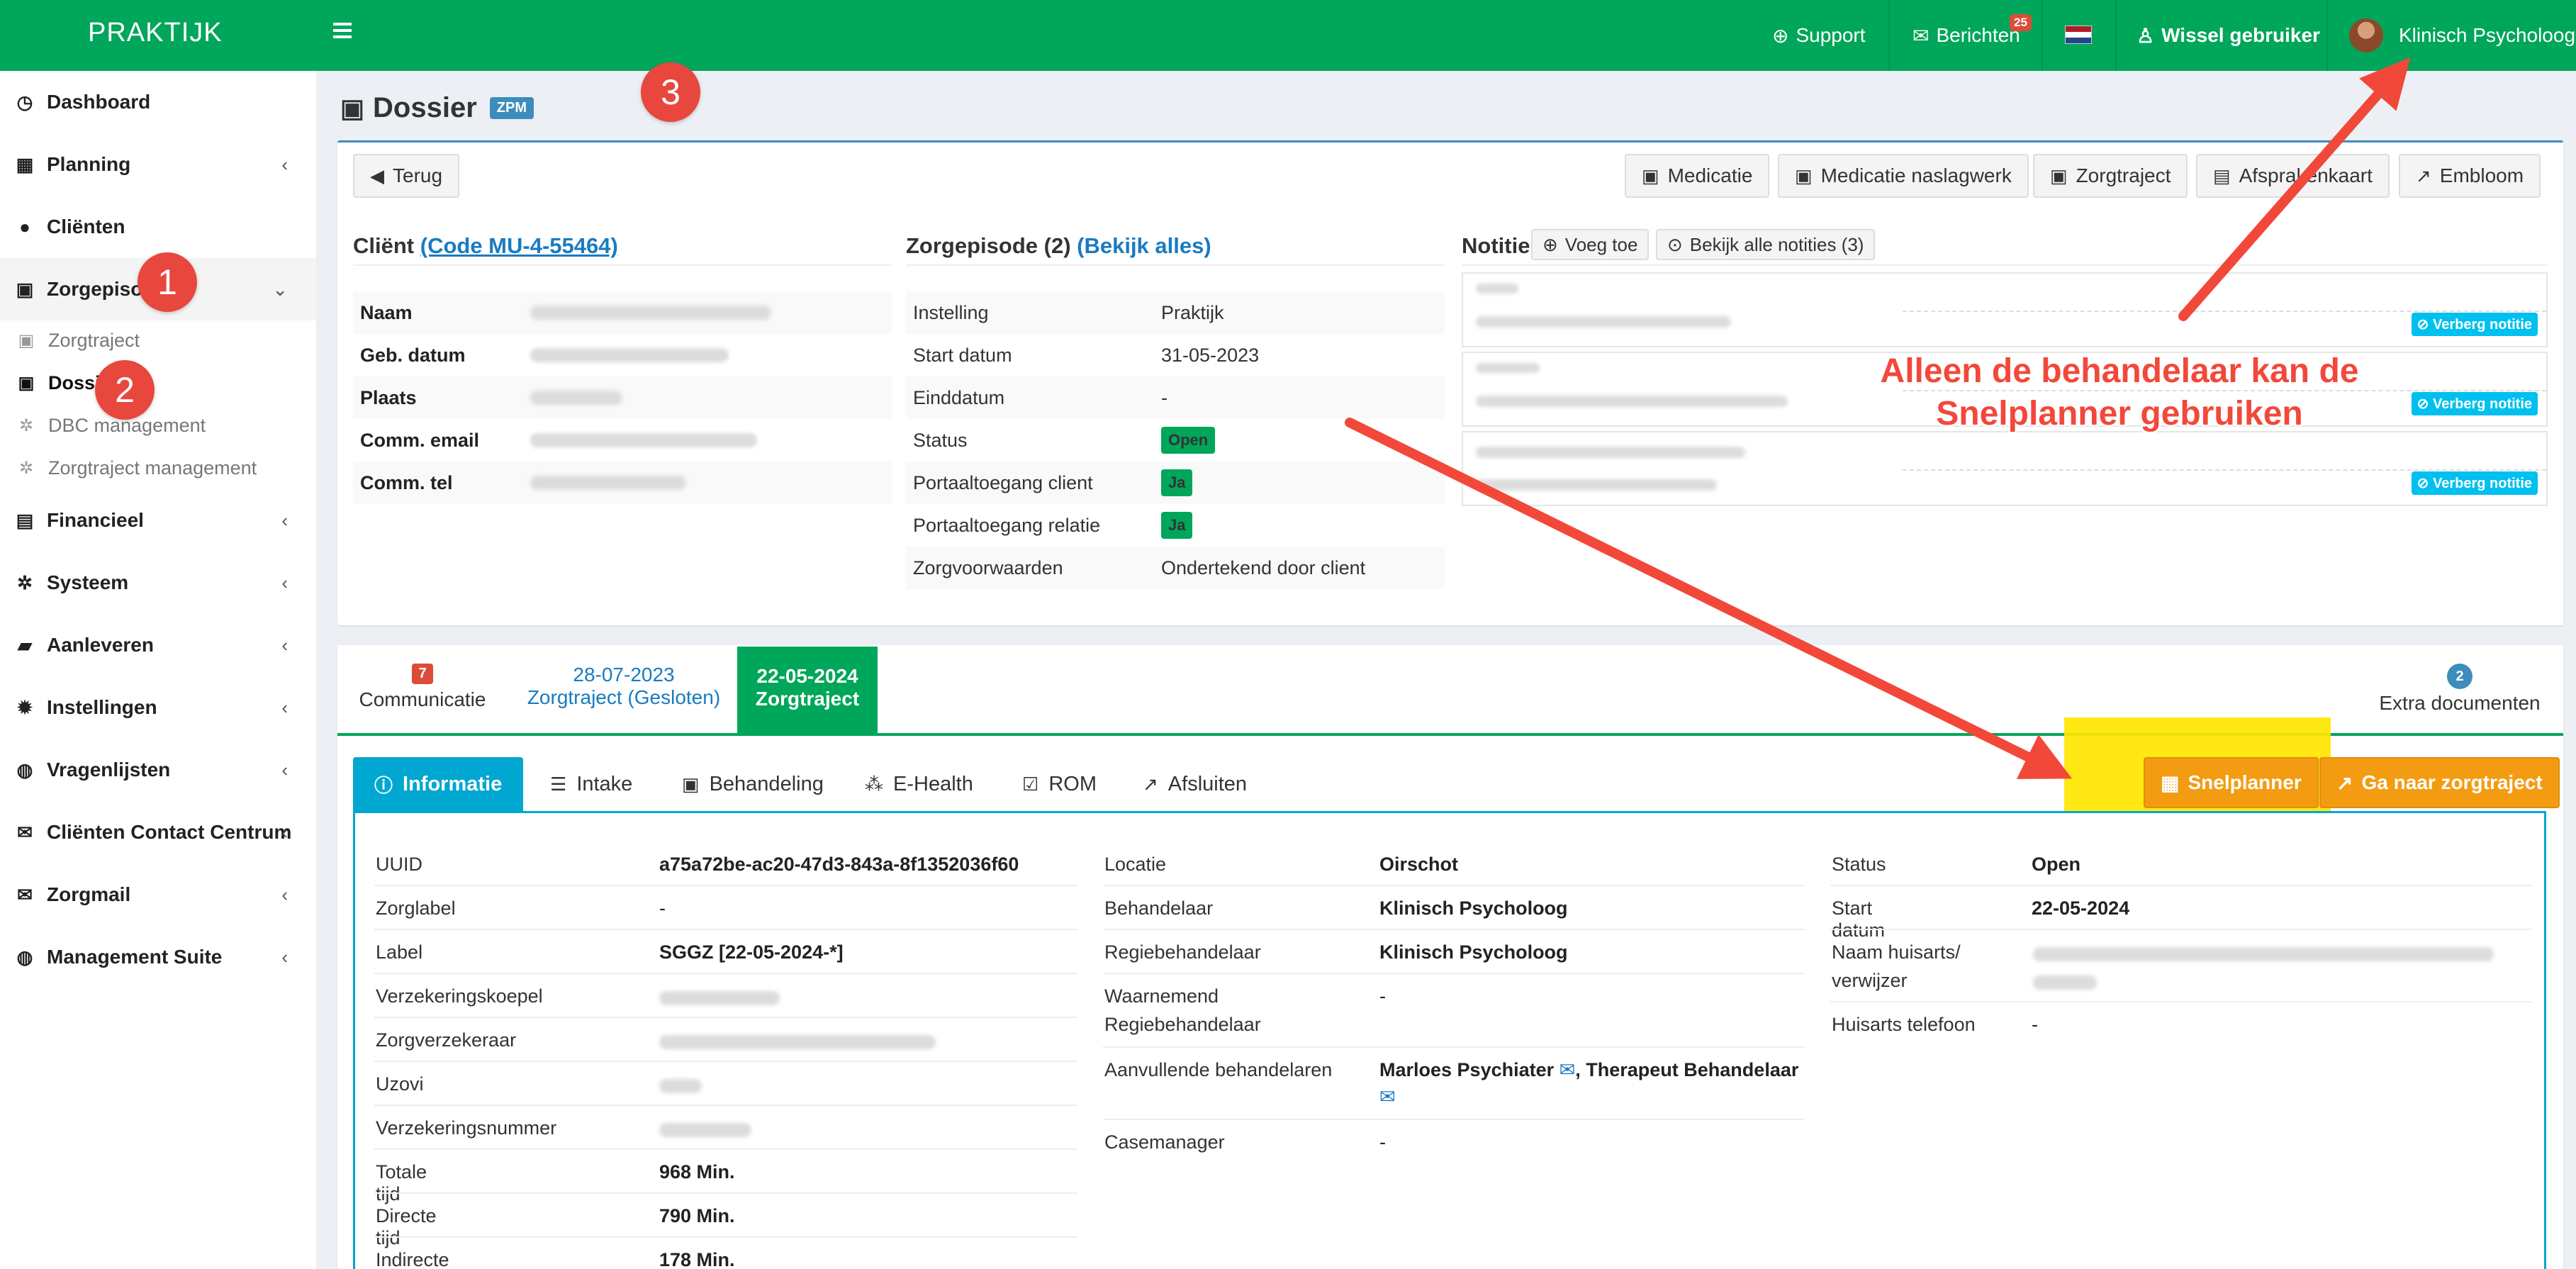 The image size is (2576, 1269). What do you see at coordinates (2295, 189) in the screenshot?
I see `arrow-to-user` at bounding box center [2295, 189].